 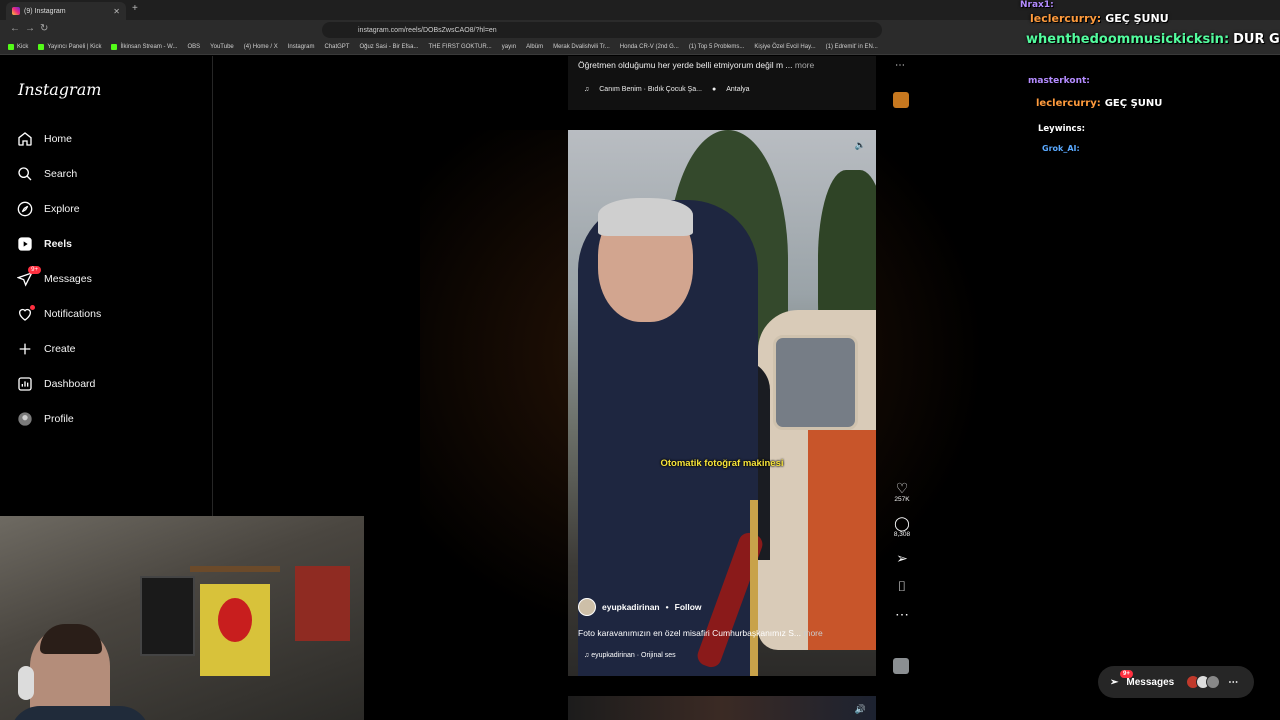 What do you see at coordinates (645, 217) in the screenshot?
I see `video-person-hair` at bounding box center [645, 217].